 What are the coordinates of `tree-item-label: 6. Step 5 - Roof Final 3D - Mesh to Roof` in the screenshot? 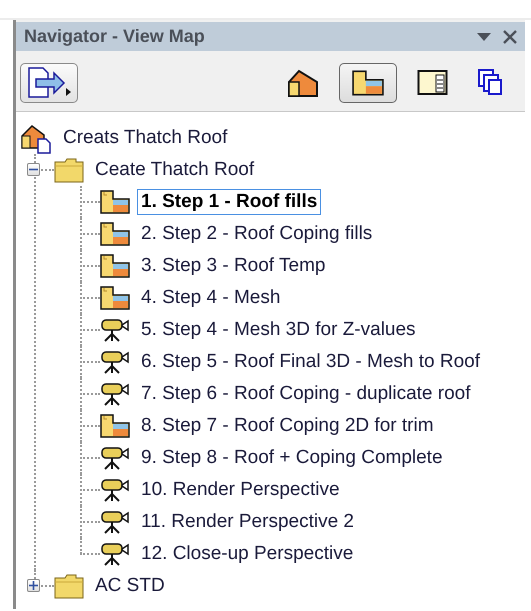 It's located at (310, 362).